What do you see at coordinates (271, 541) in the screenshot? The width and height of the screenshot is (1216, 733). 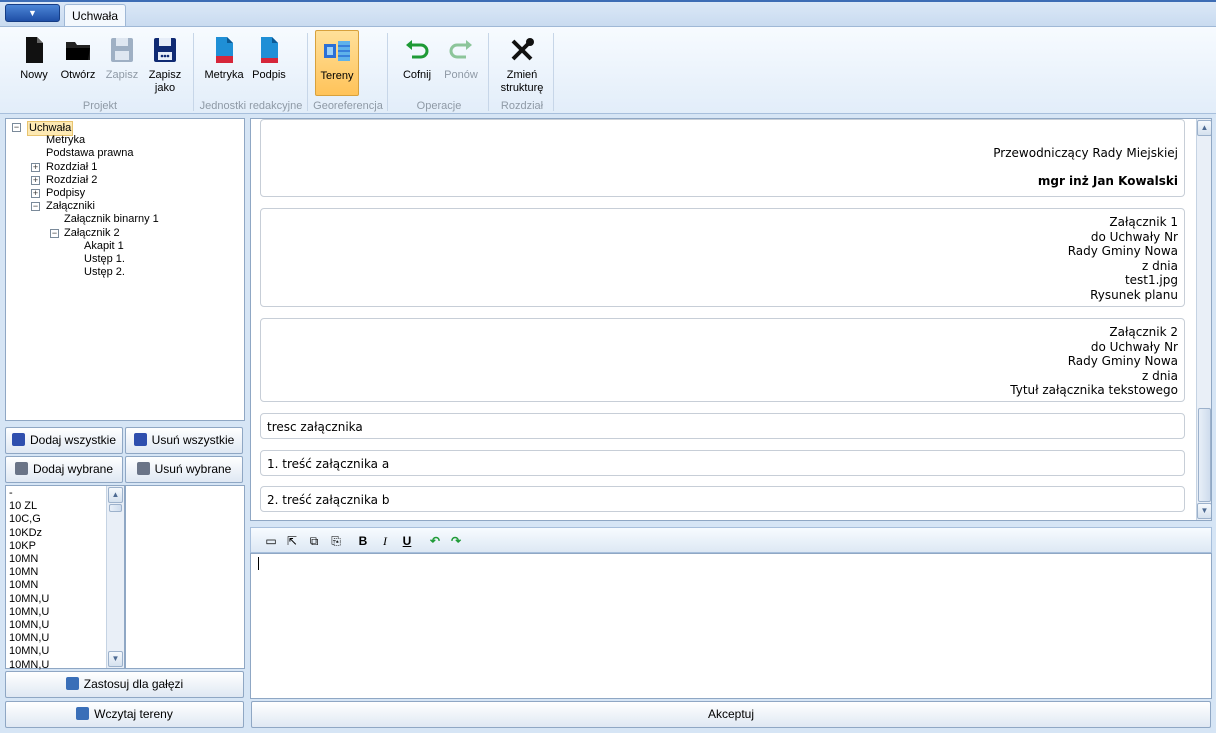 I see `insert-field-icon: ▭` at bounding box center [271, 541].